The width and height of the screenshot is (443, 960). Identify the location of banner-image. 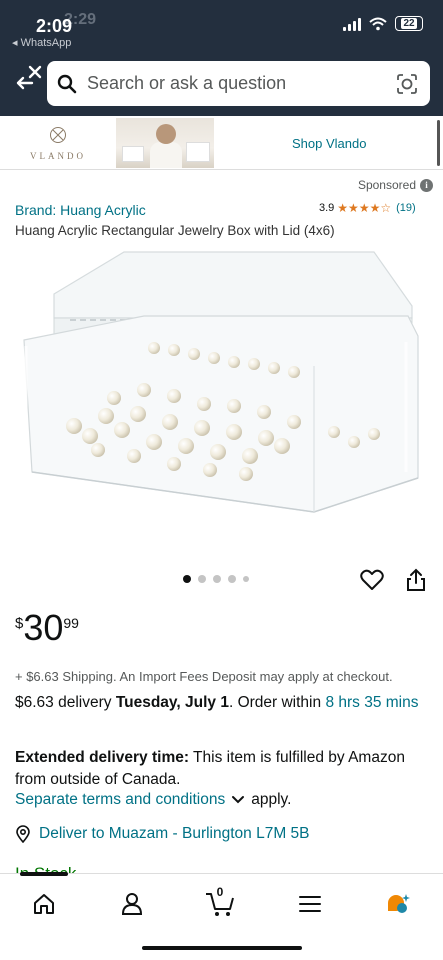
(165, 143).